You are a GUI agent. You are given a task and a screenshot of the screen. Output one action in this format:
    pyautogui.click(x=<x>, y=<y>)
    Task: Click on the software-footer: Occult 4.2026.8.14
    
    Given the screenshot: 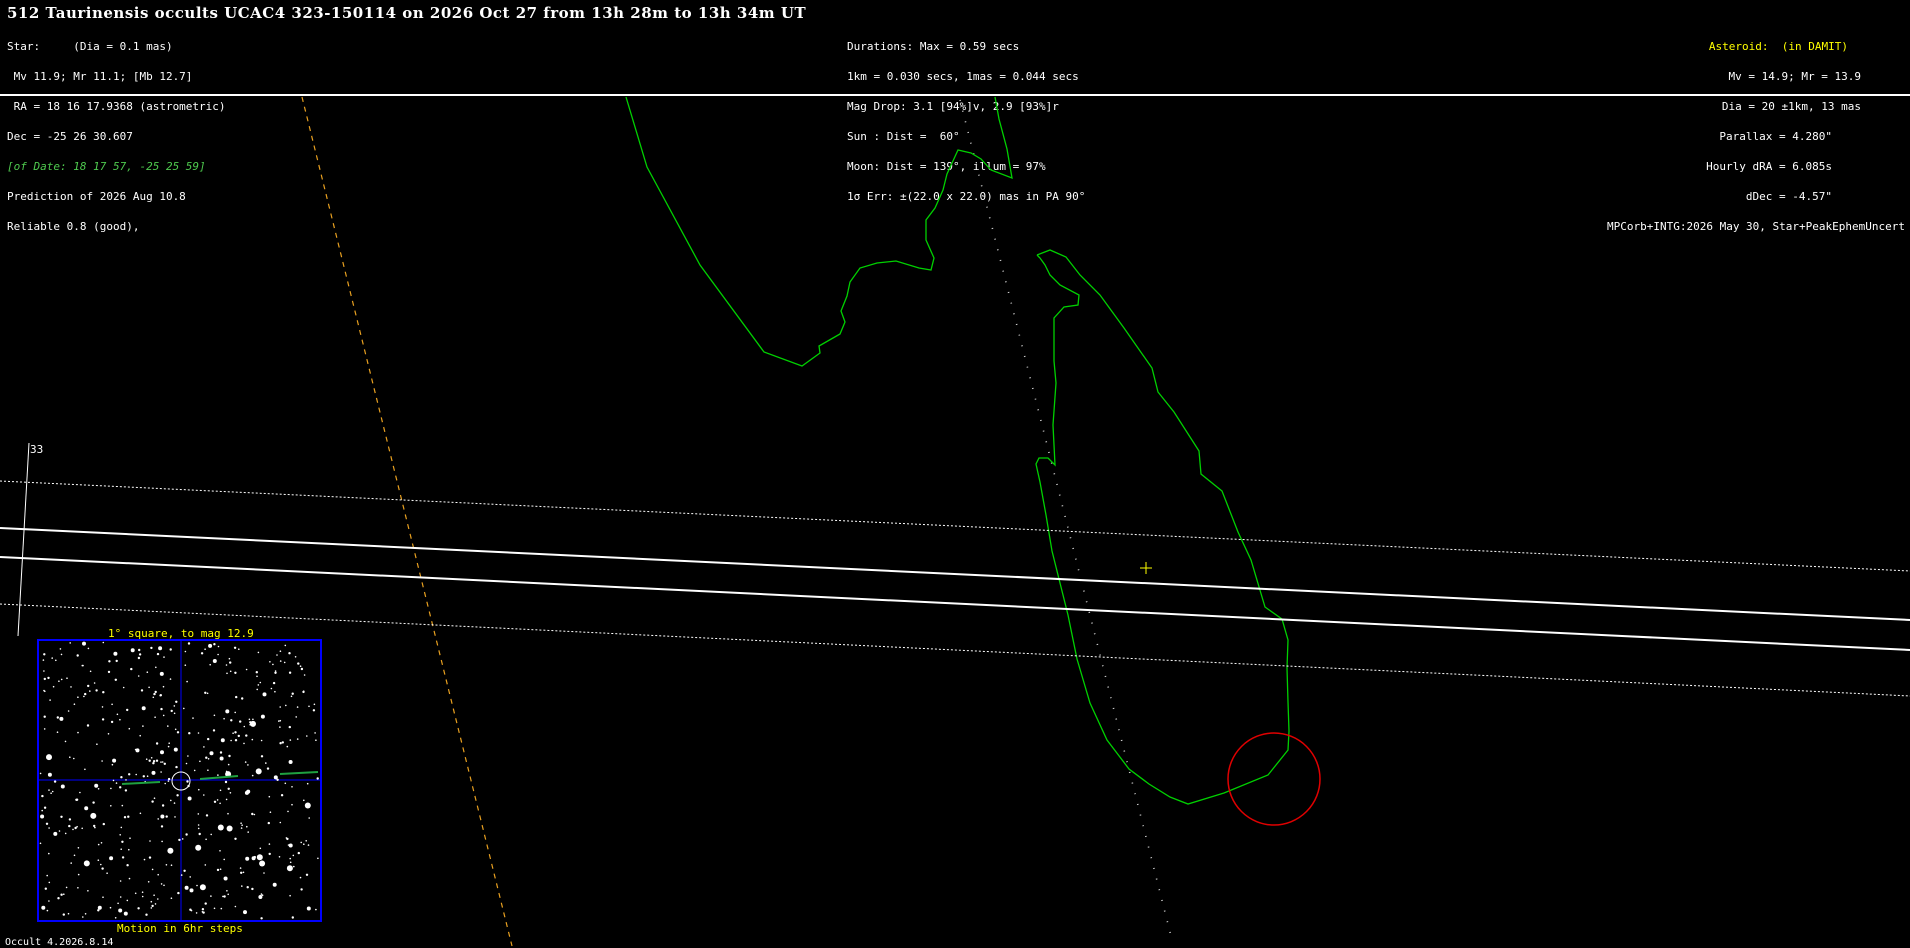 What is the action you would take?
    pyautogui.click(x=59, y=942)
    